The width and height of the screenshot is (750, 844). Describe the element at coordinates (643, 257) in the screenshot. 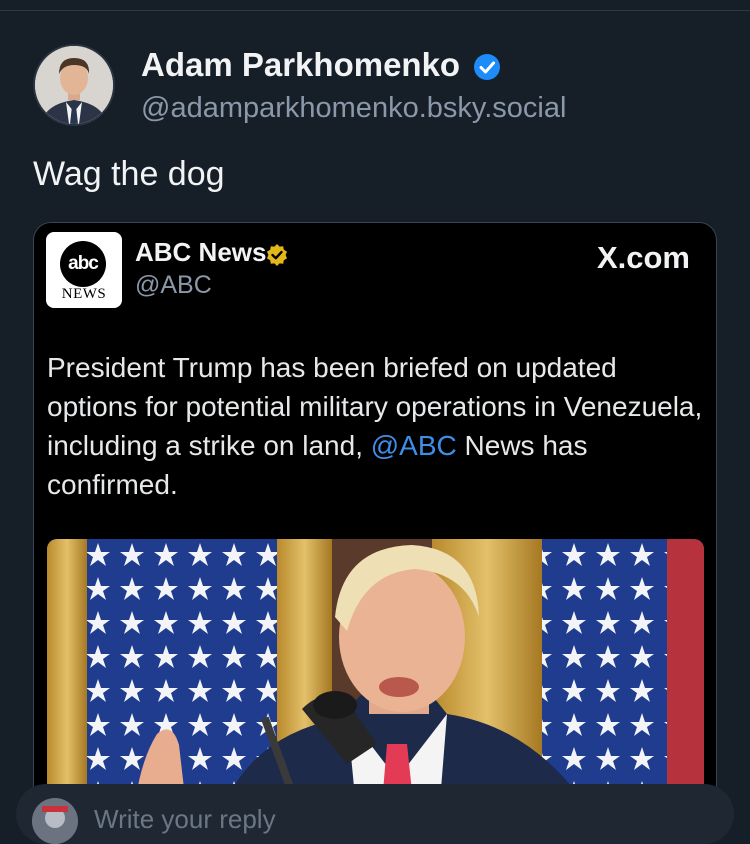

I see `site-label: X.com` at that location.